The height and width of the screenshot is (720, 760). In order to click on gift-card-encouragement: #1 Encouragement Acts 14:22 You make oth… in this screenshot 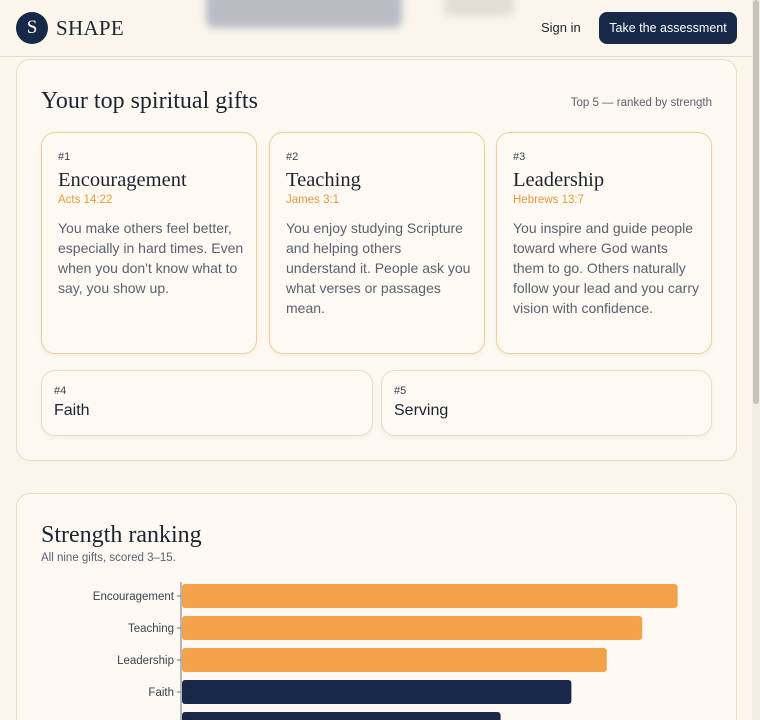, I will do `click(149, 243)`.